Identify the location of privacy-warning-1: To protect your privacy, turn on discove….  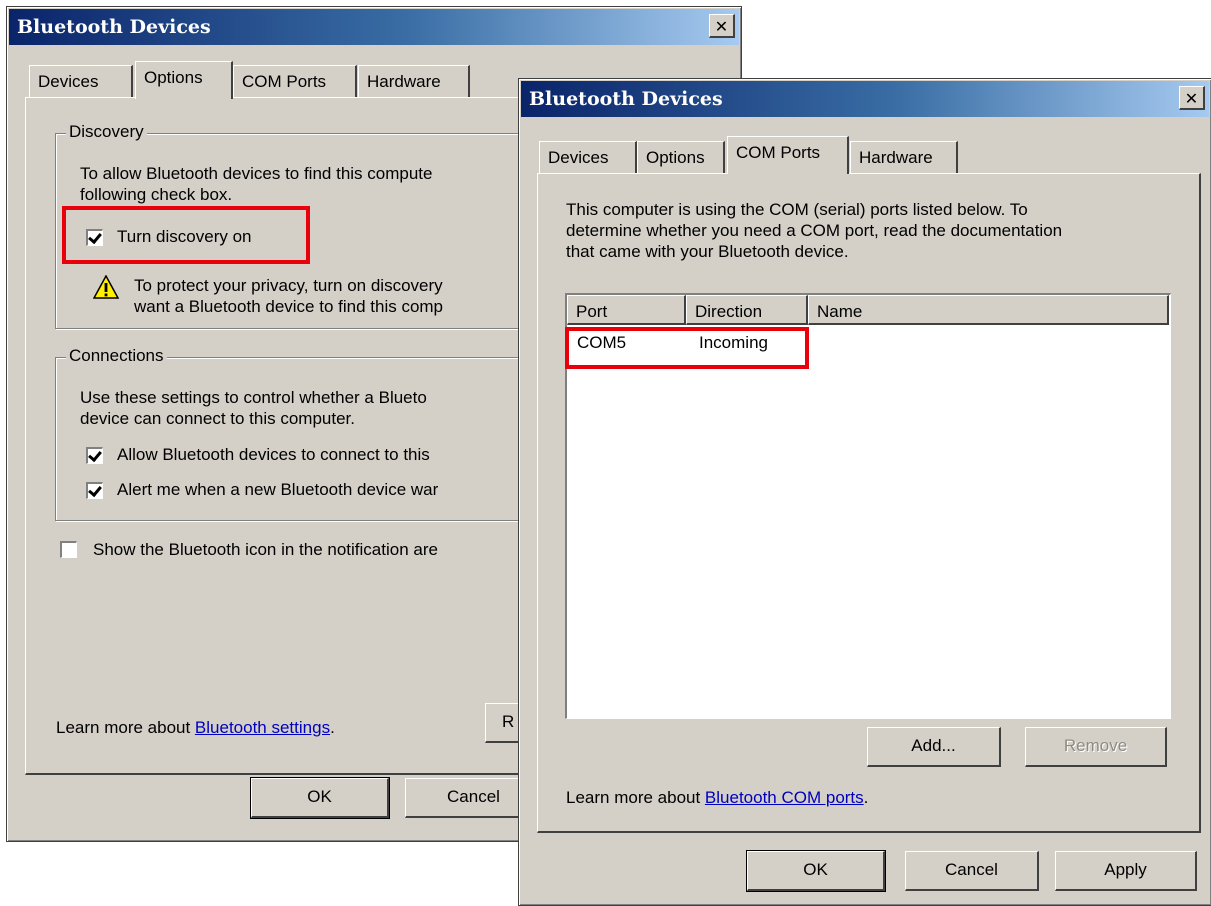
(288, 285).